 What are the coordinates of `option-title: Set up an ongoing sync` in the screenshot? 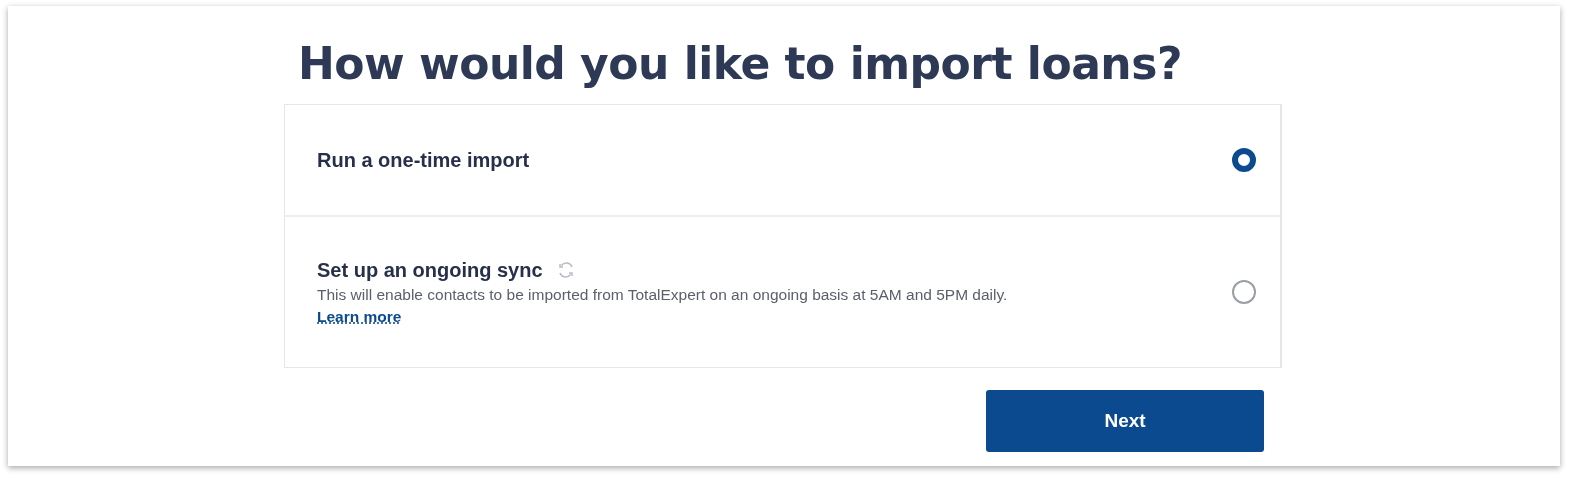 It's located at (430, 270).